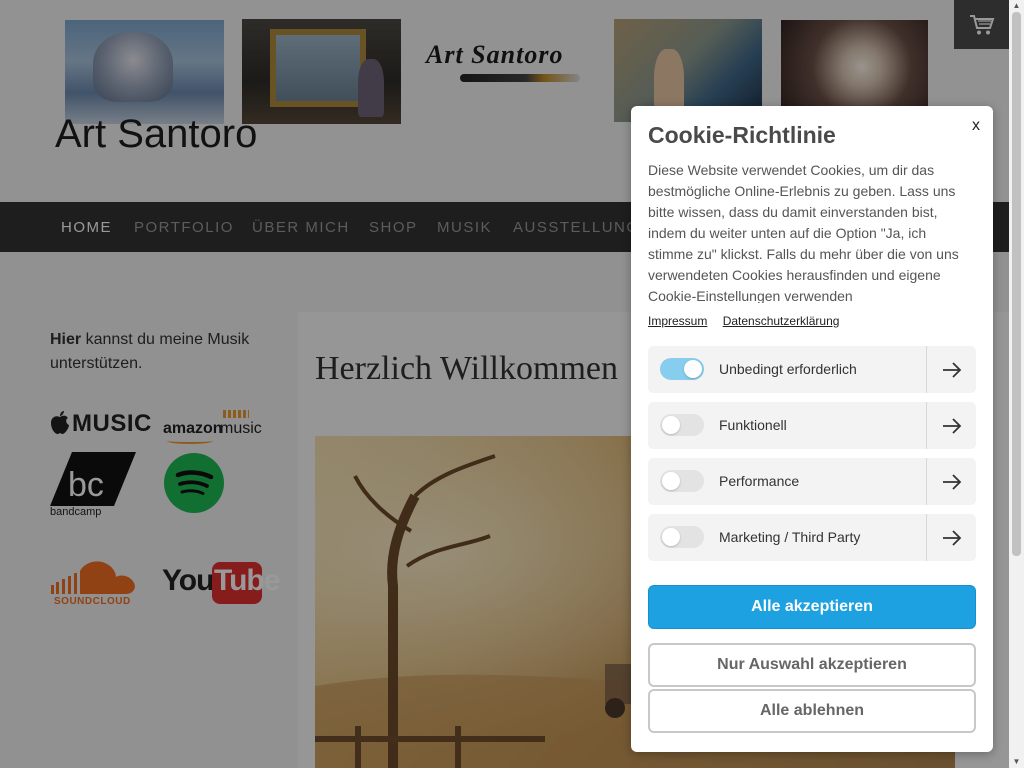  Describe the element at coordinates (812, 481) in the screenshot. I see `cookie-category-performance: Performance` at that location.